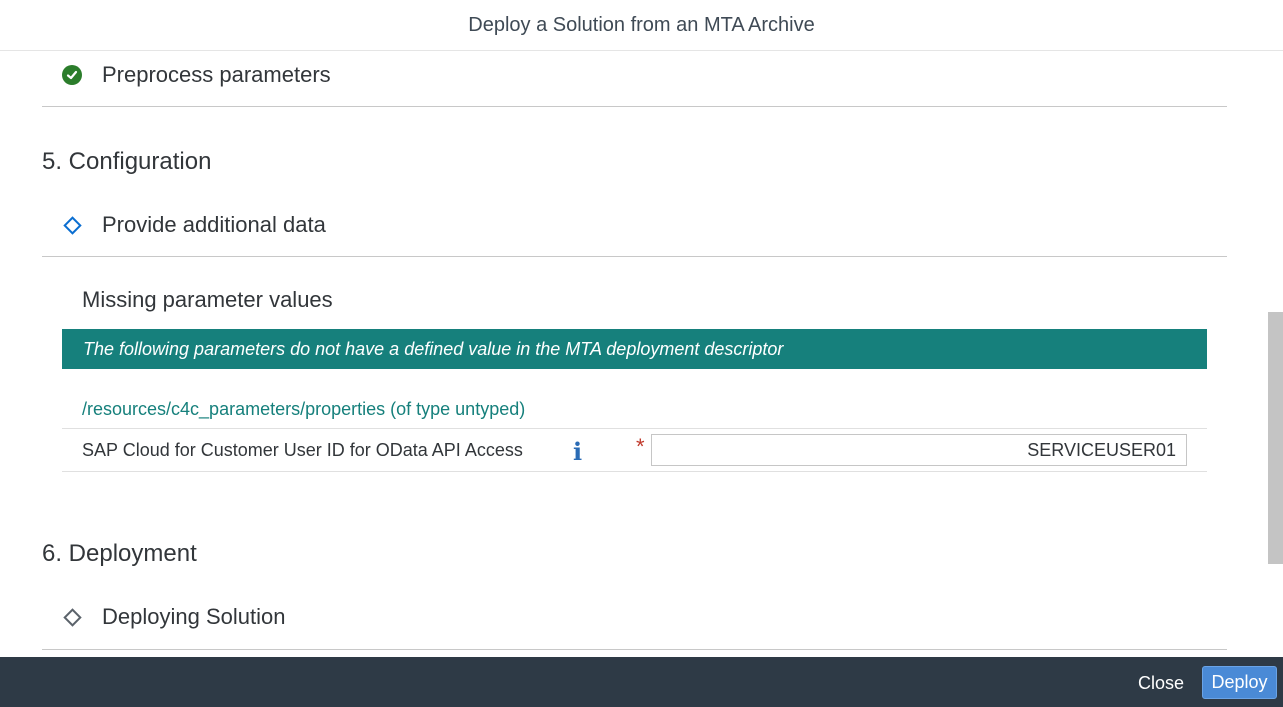 The width and height of the screenshot is (1283, 707). Describe the element at coordinates (119, 553) in the screenshot. I see `section-deployment-title: 6. Deployment` at that location.